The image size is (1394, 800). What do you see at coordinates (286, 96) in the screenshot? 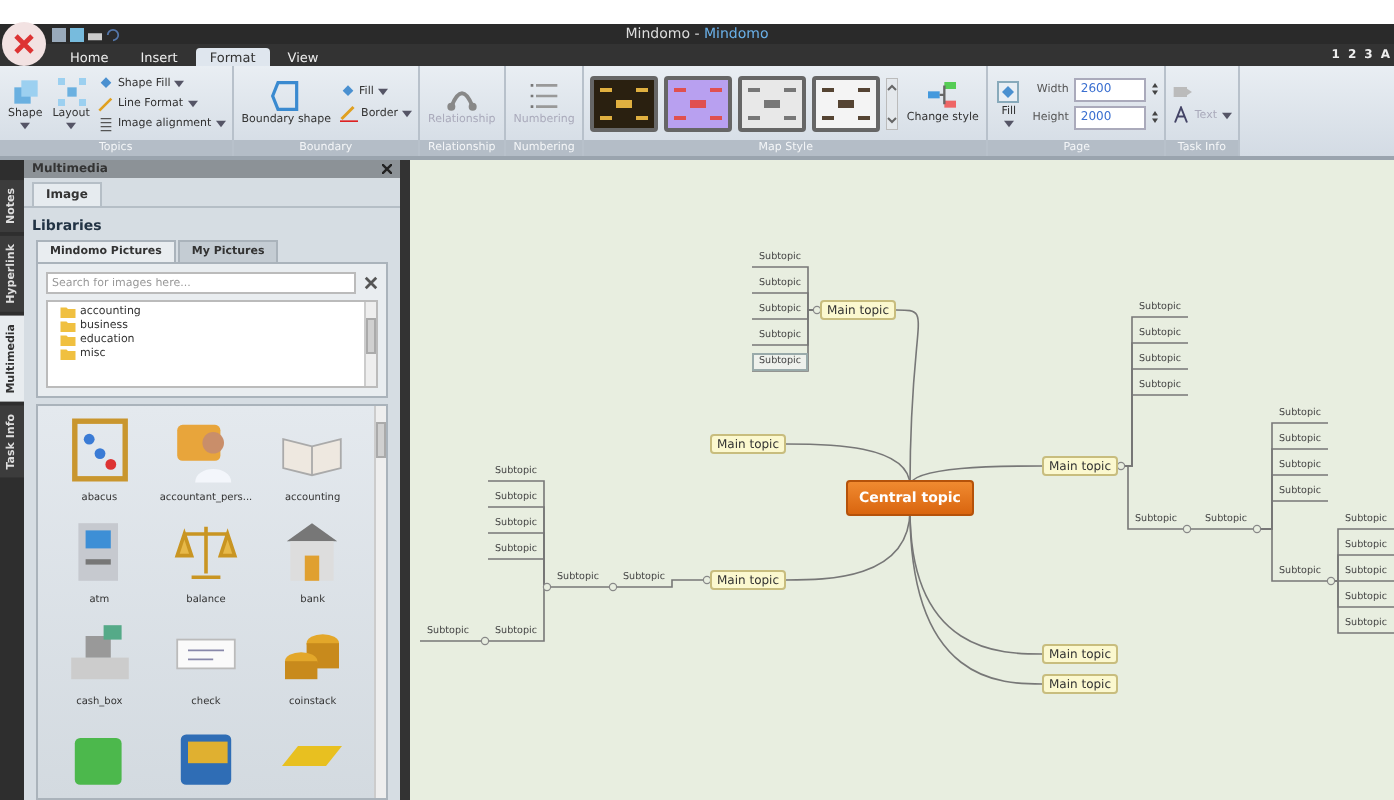
I see `boundary-icon` at bounding box center [286, 96].